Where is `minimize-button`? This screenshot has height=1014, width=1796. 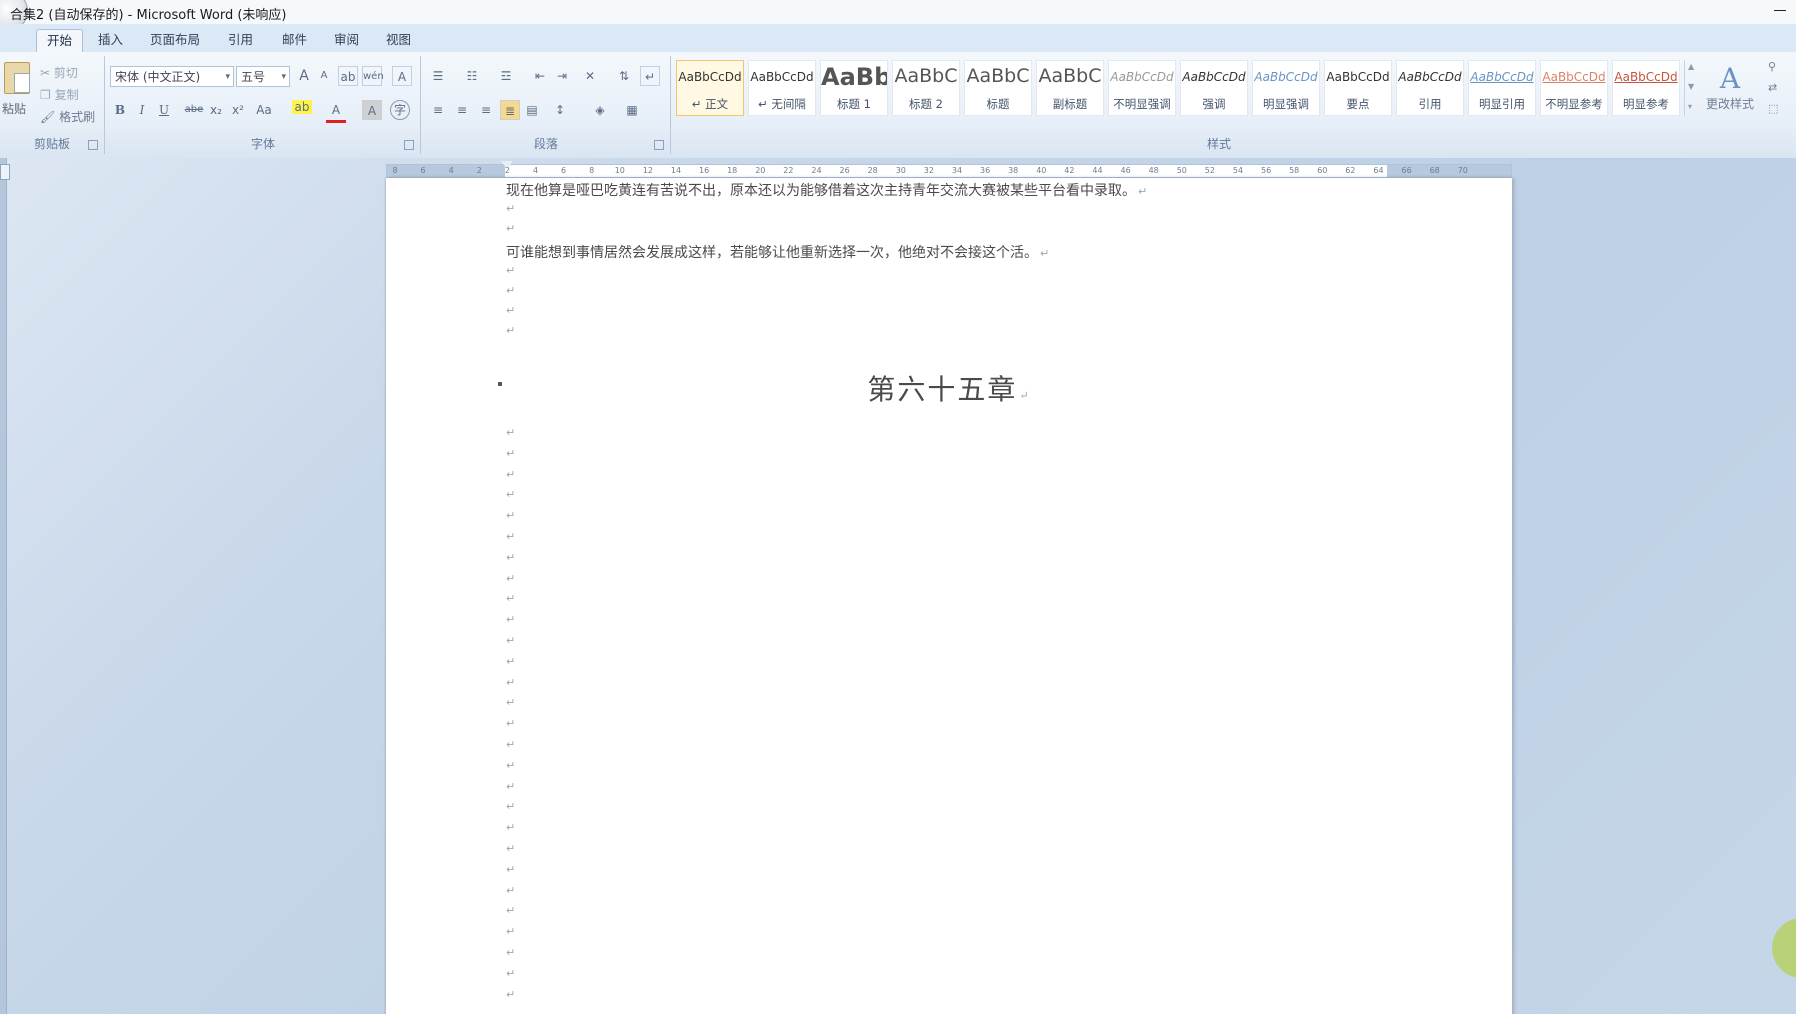 minimize-button is located at coordinates (1780, 8).